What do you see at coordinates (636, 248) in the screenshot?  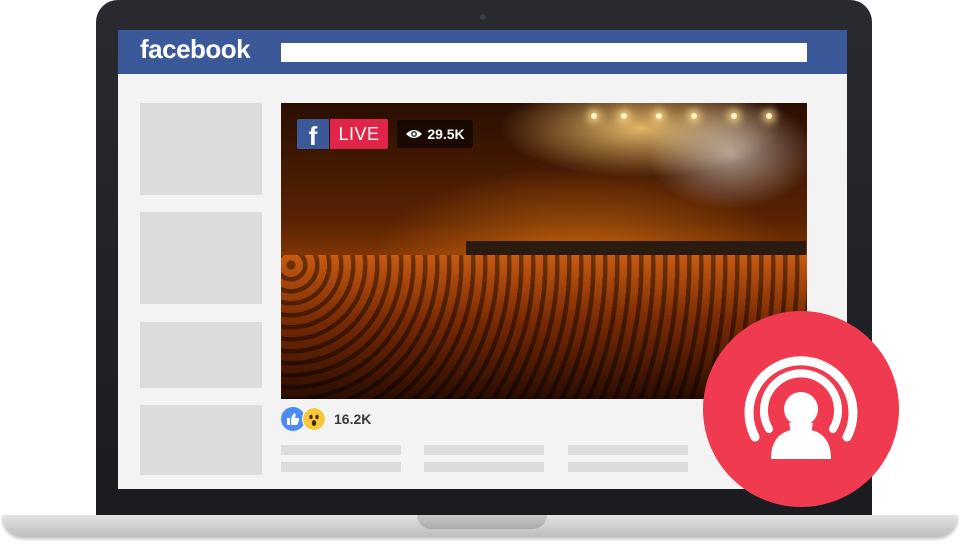 I see `concert-stage` at bounding box center [636, 248].